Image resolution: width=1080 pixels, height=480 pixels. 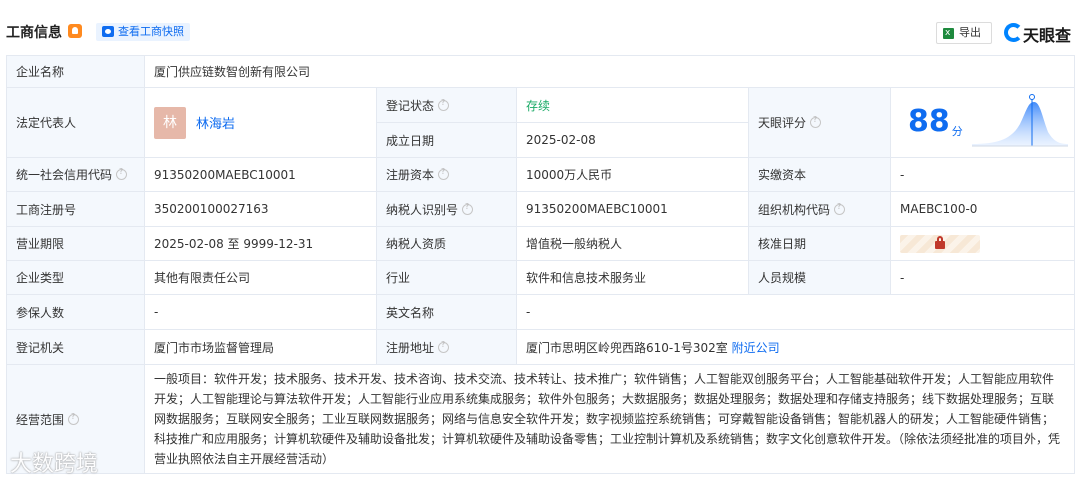 What do you see at coordinates (64, 175) in the screenshot?
I see `credit-code-label: 统一社会信用代码` at bounding box center [64, 175].